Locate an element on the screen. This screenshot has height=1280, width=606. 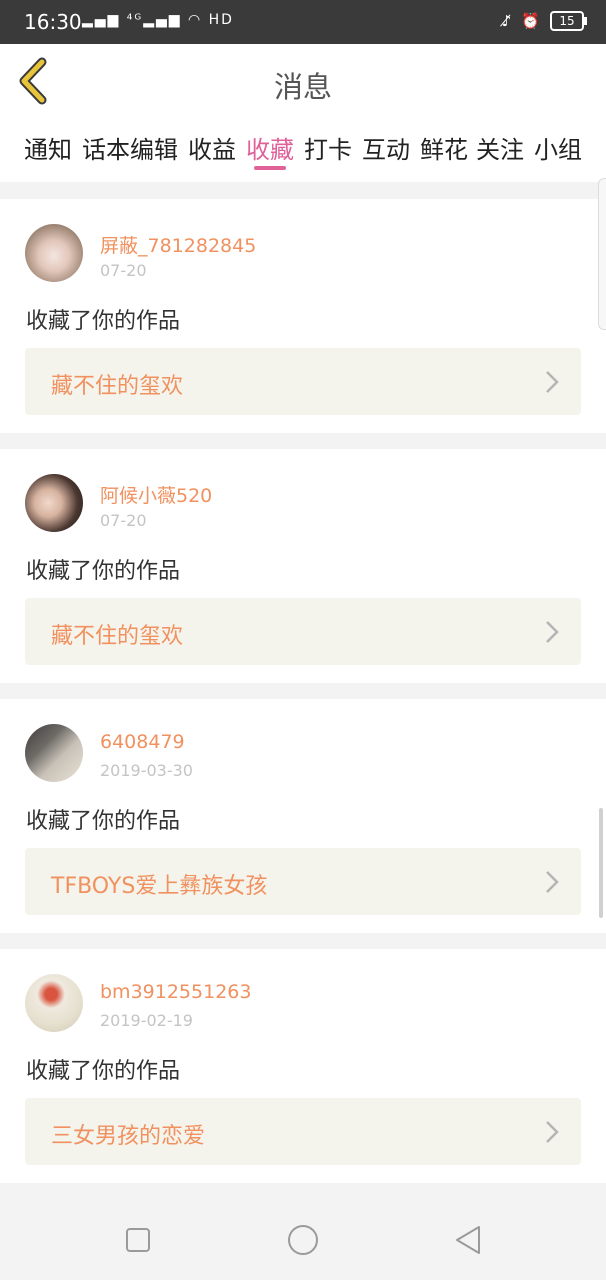
signal-icon: ▂▄▆ ⁴ᴳ▂▄▆ ◠ HD is located at coordinates (158, 20).